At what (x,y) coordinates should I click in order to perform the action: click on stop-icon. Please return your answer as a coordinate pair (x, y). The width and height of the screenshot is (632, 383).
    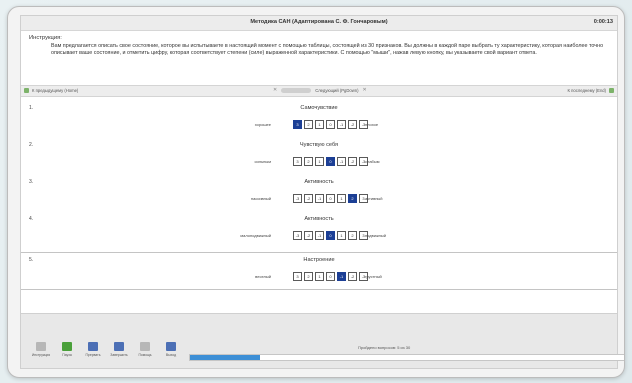
    Looking at the image, I should click on (93, 346).